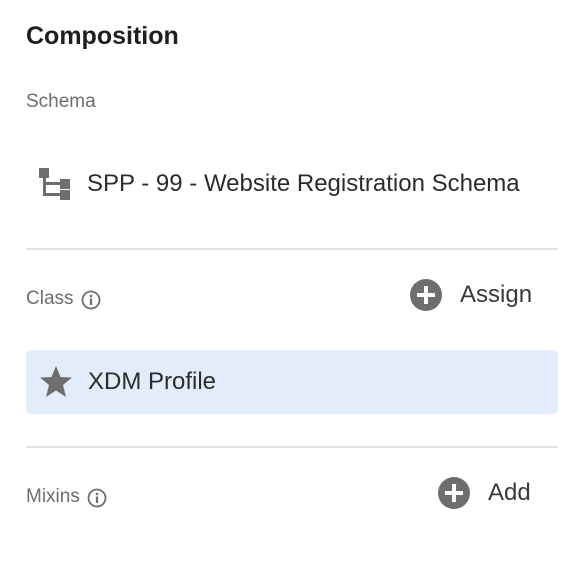  I want to click on class-item-label: XDM Profile, so click(152, 381).